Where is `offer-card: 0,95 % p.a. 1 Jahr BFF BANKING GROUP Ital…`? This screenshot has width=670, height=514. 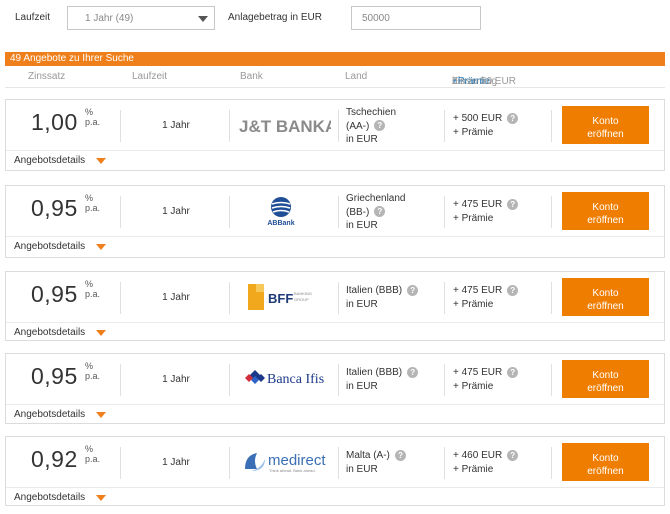 offer-card: 0,95 % p.a. 1 Jahr BFF BANKING GROUP Ital… is located at coordinates (335, 306).